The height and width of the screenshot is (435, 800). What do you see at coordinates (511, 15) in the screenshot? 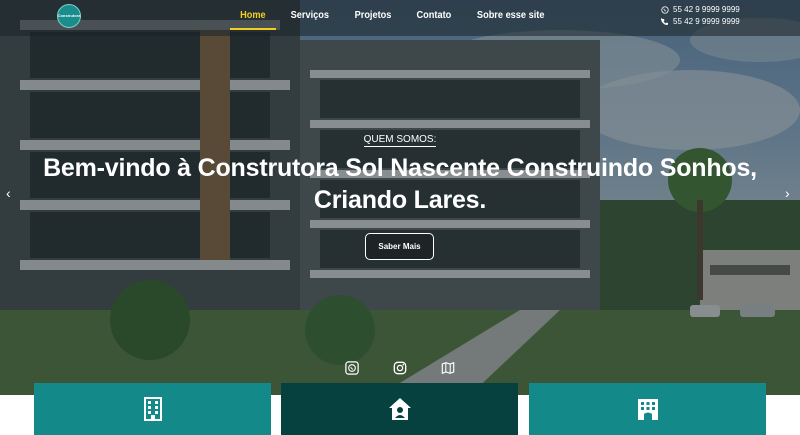
I see `nav-sobre: Sobre esse site` at bounding box center [511, 15].